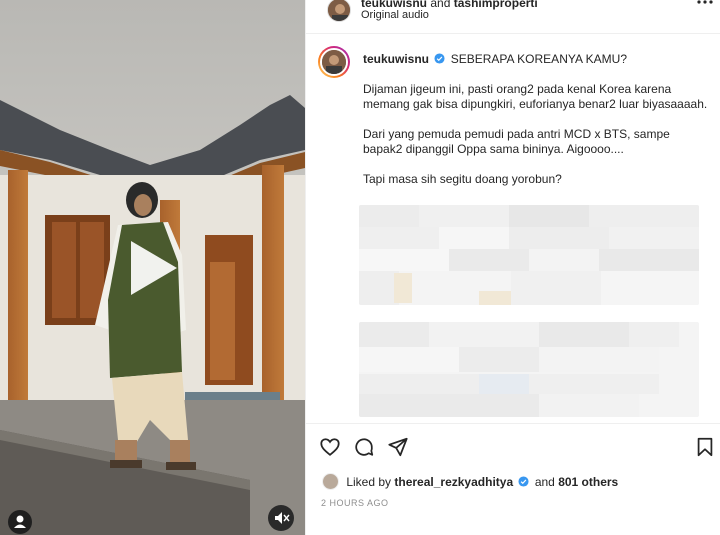  I want to click on audio-link: Original audio, so click(395, 15).